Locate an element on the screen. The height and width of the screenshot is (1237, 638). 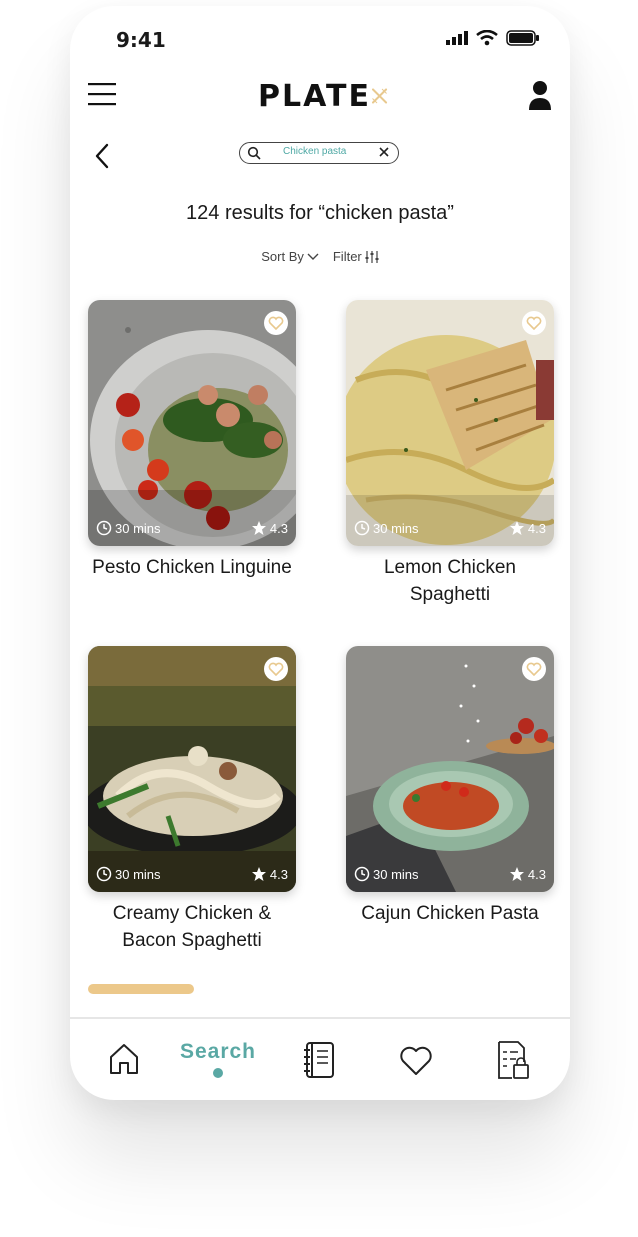
clear-search-icon is located at coordinates (384, 152).